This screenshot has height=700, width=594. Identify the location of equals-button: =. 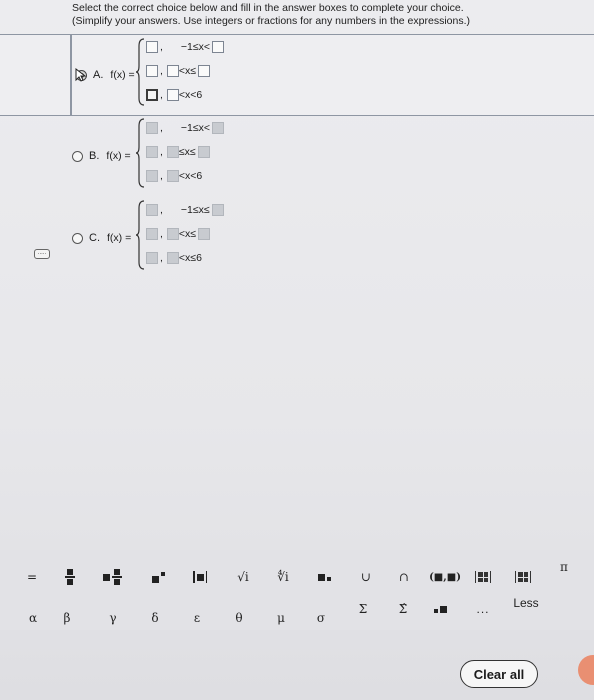
(32, 577).